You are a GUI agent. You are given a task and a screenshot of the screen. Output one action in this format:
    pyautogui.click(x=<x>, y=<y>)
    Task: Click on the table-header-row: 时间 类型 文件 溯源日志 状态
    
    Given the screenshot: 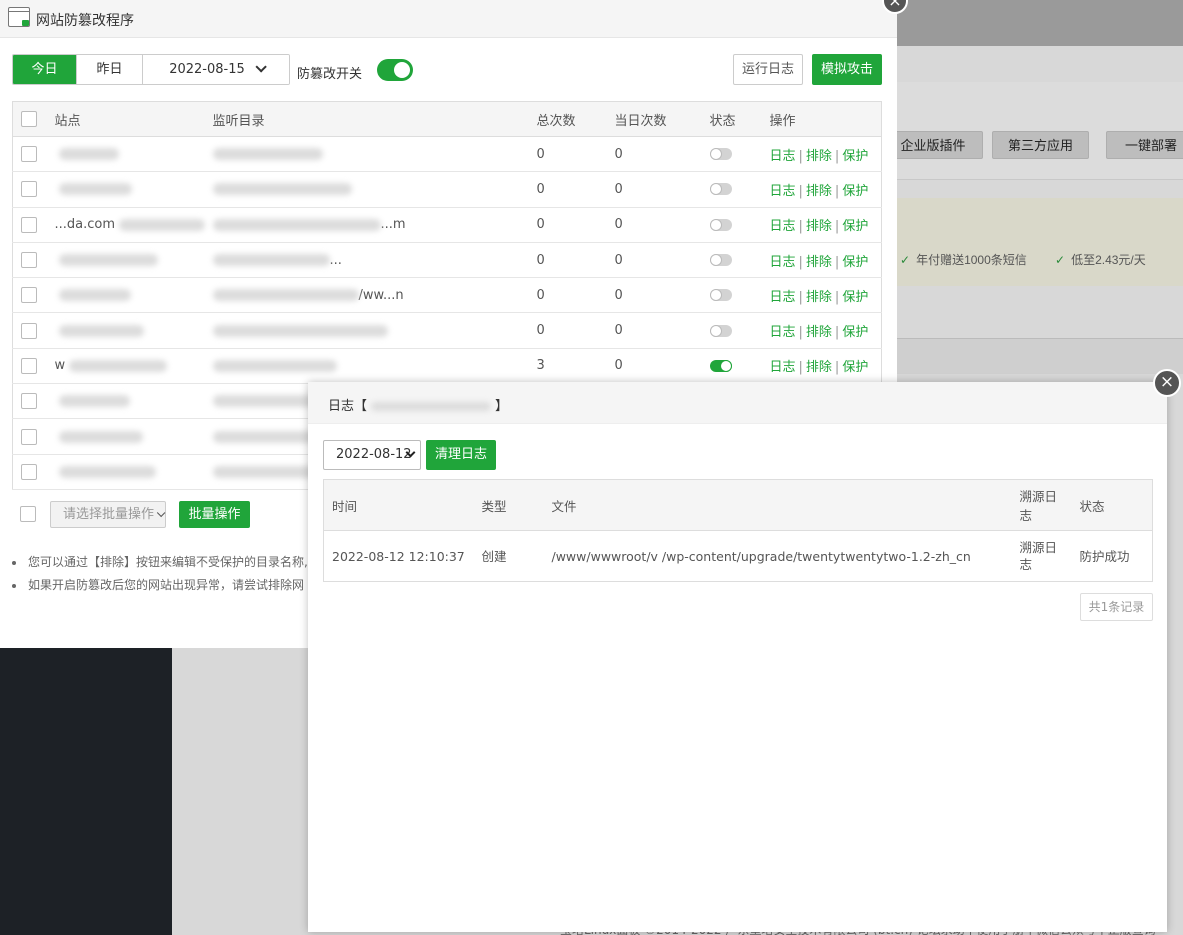 What is the action you would take?
    pyautogui.click(x=738, y=505)
    